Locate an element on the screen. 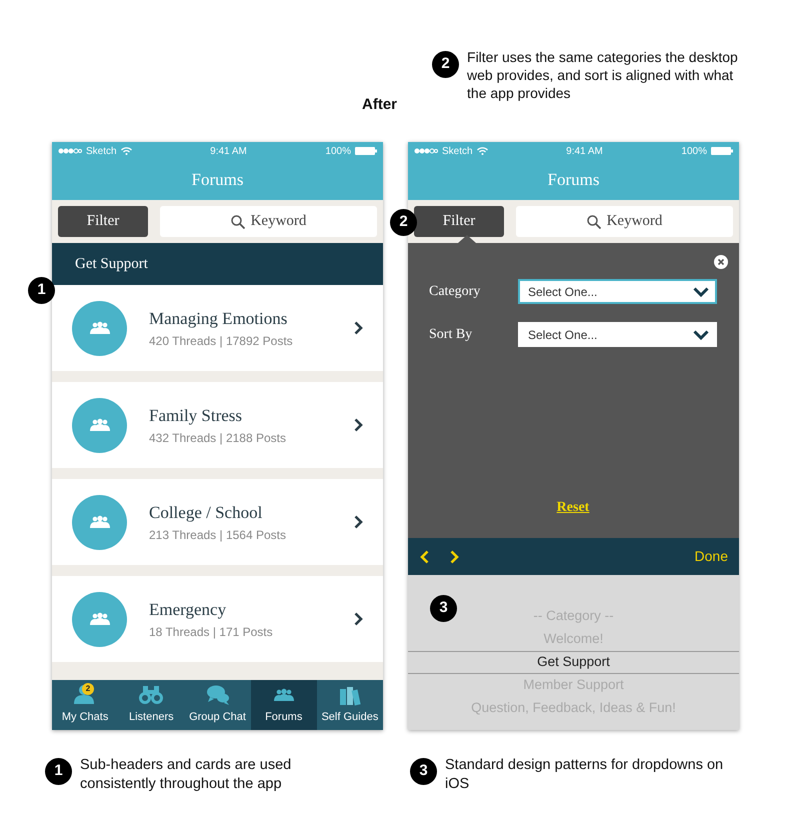  reset-link: Reset is located at coordinates (573, 507).